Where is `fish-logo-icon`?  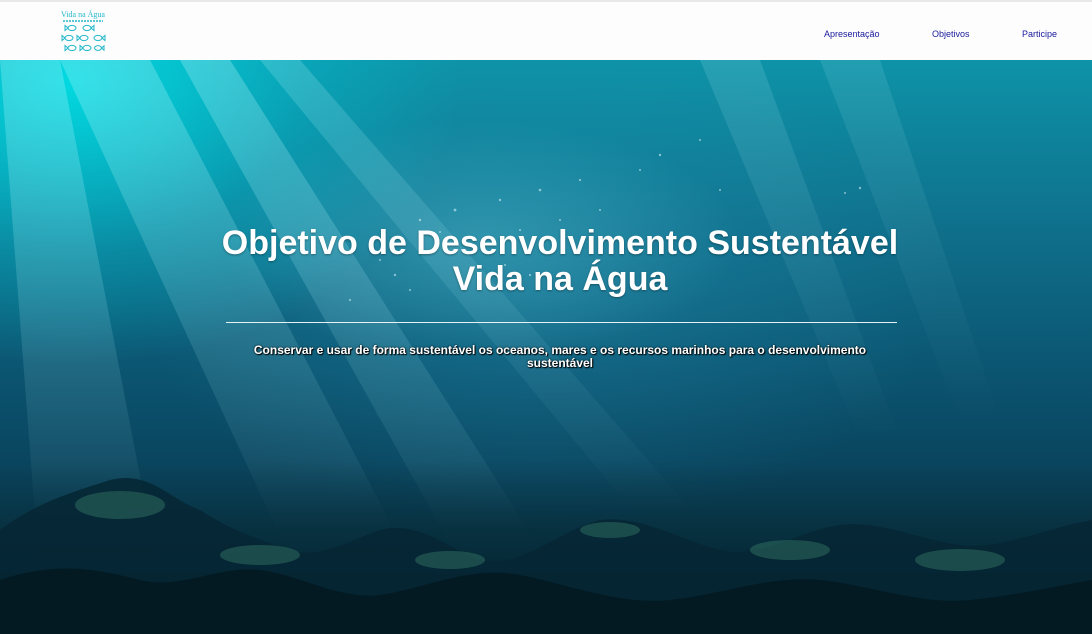
fish-logo-icon is located at coordinates (83, 36).